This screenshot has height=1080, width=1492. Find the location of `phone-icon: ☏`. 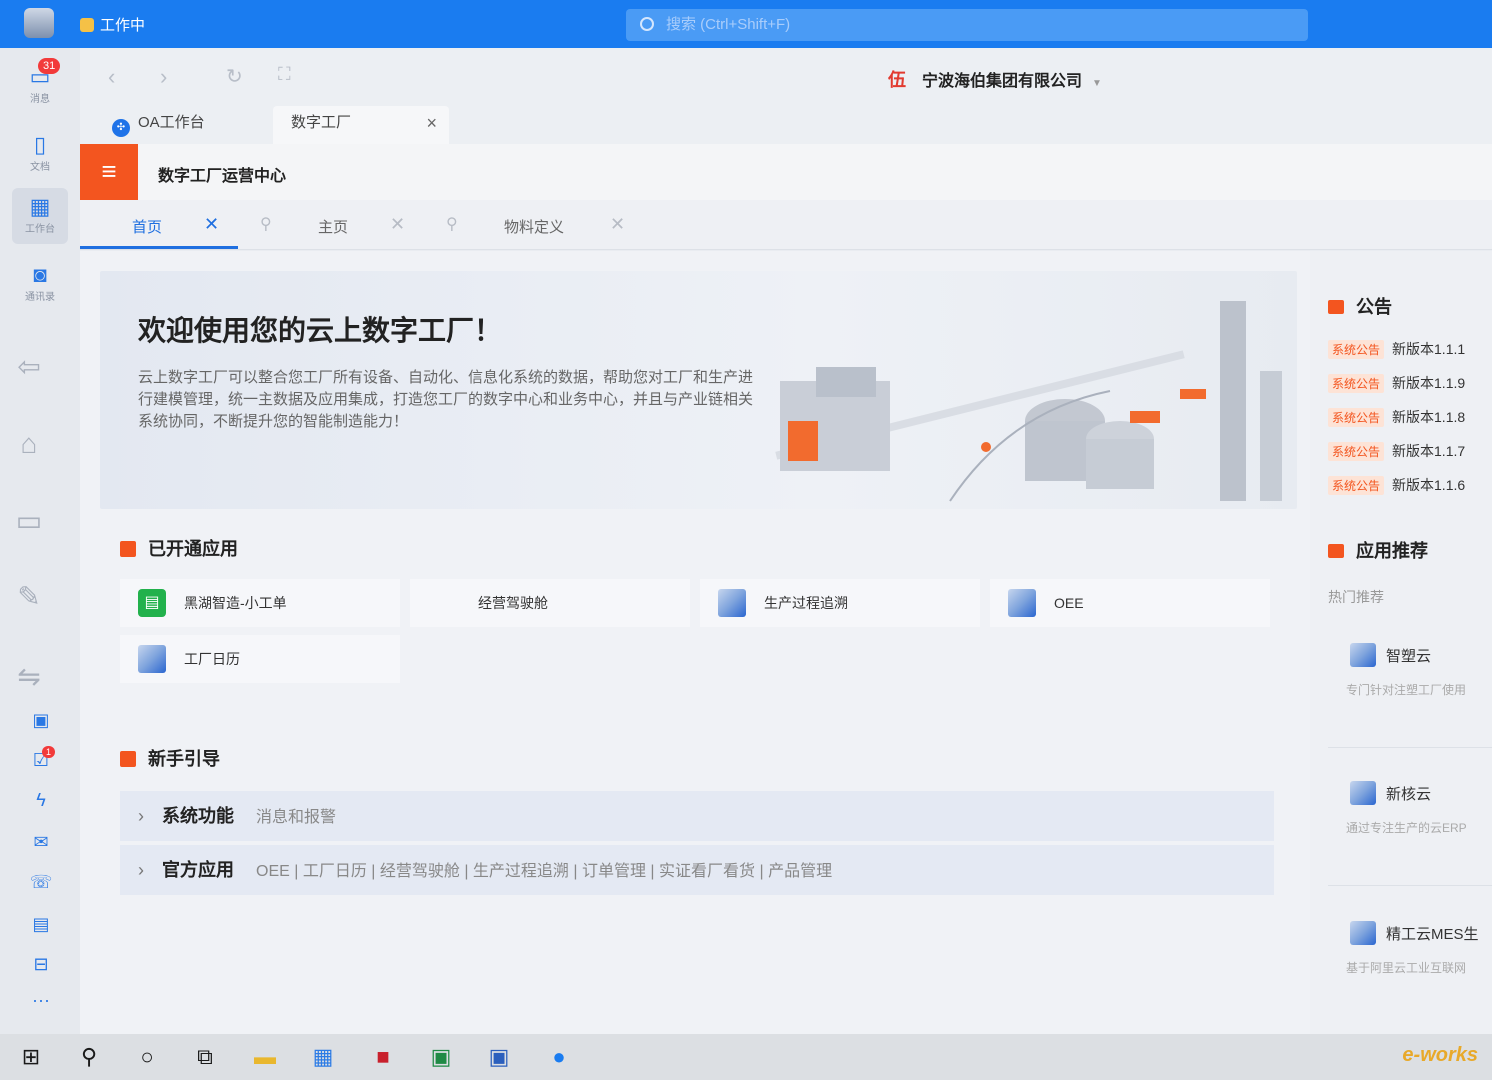

phone-icon: ☏ is located at coordinates (41, 885).